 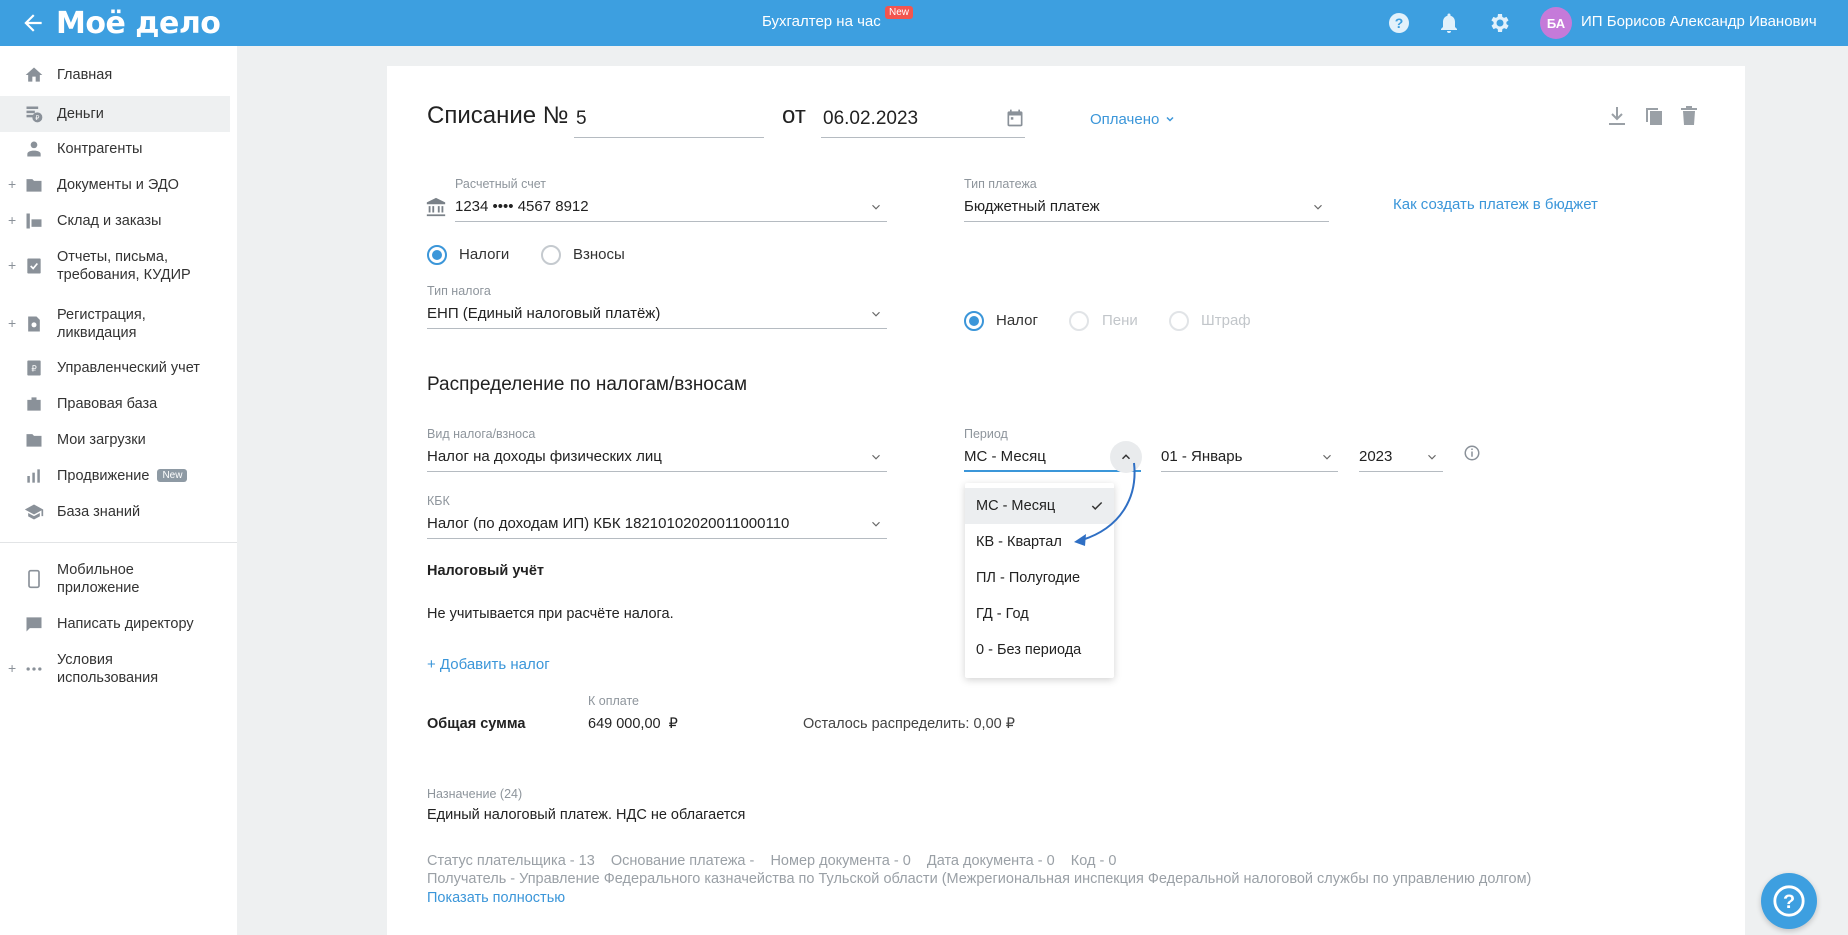 I want to click on sidebar-item-label: Регистрация, ликвидация, so click(x=101, y=324).